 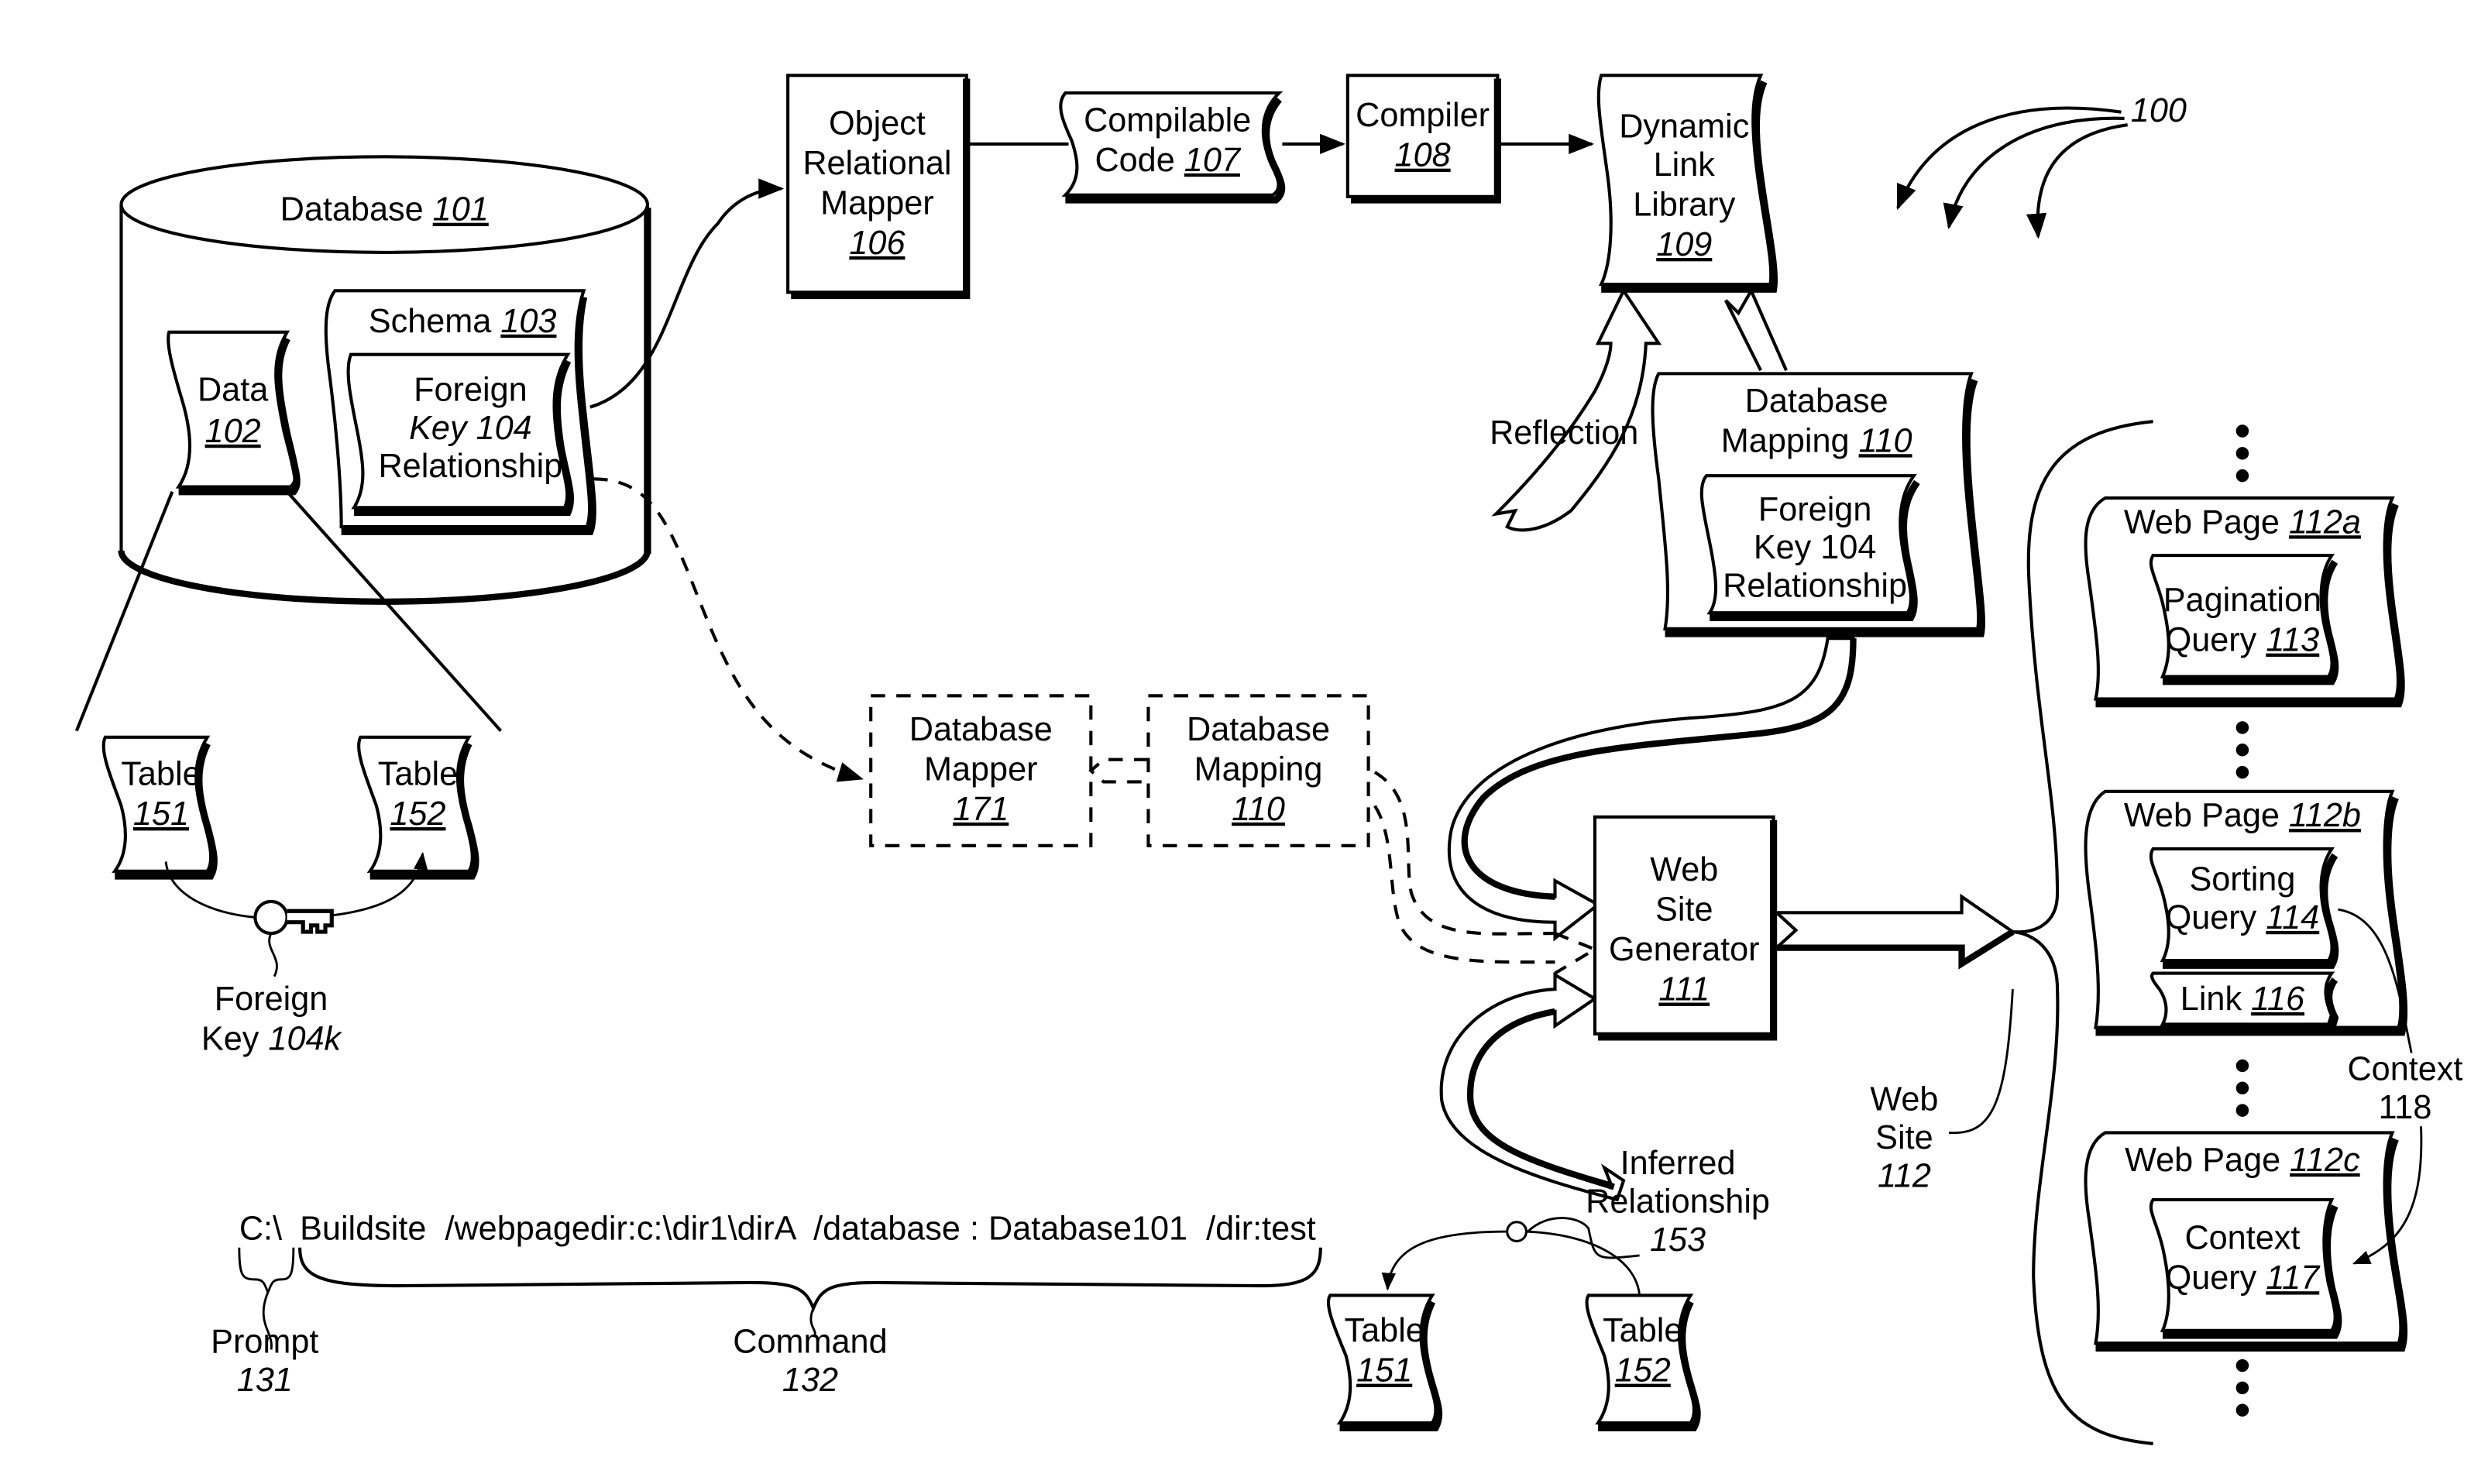 What do you see at coordinates (981, 729) in the screenshot?
I see `db-mapper-line1: Database` at bounding box center [981, 729].